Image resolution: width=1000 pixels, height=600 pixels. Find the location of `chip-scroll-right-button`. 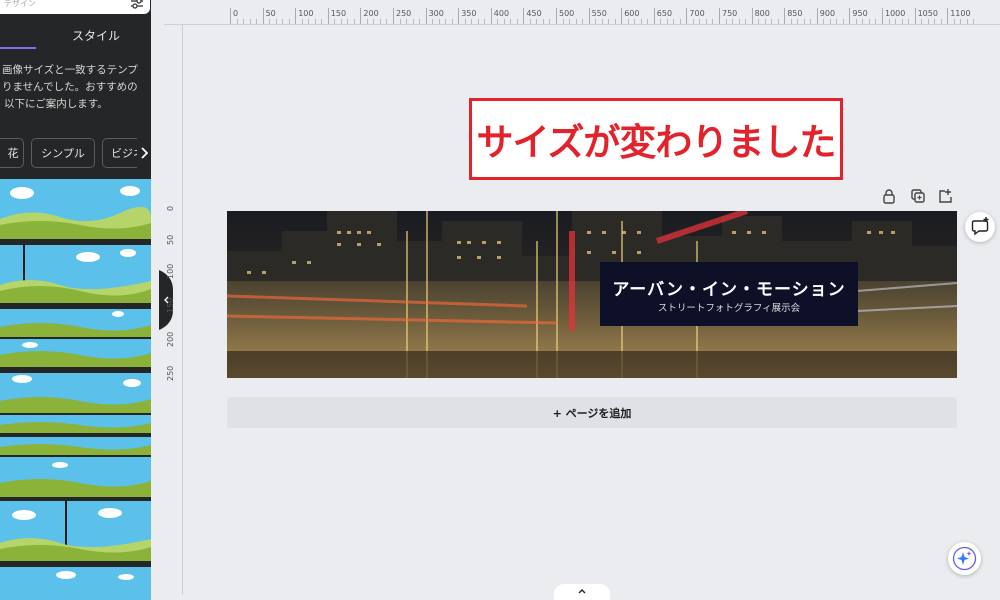

chip-scroll-right-button is located at coordinates (144, 153).